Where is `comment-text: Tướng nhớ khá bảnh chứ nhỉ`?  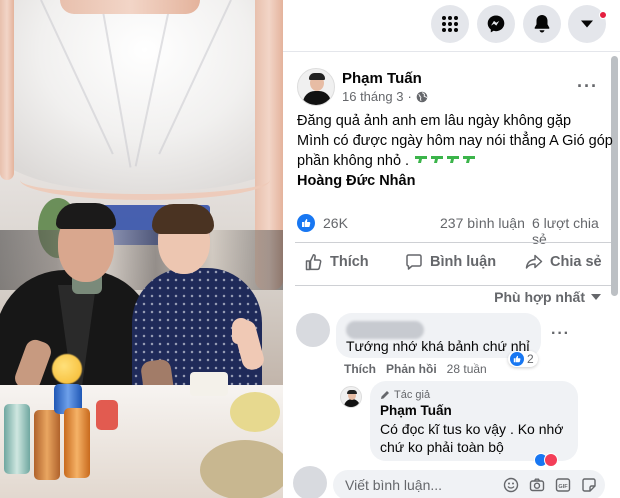 comment-text: Tướng nhớ khá bảnh chứ nhỉ is located at coordinates (438, 346).